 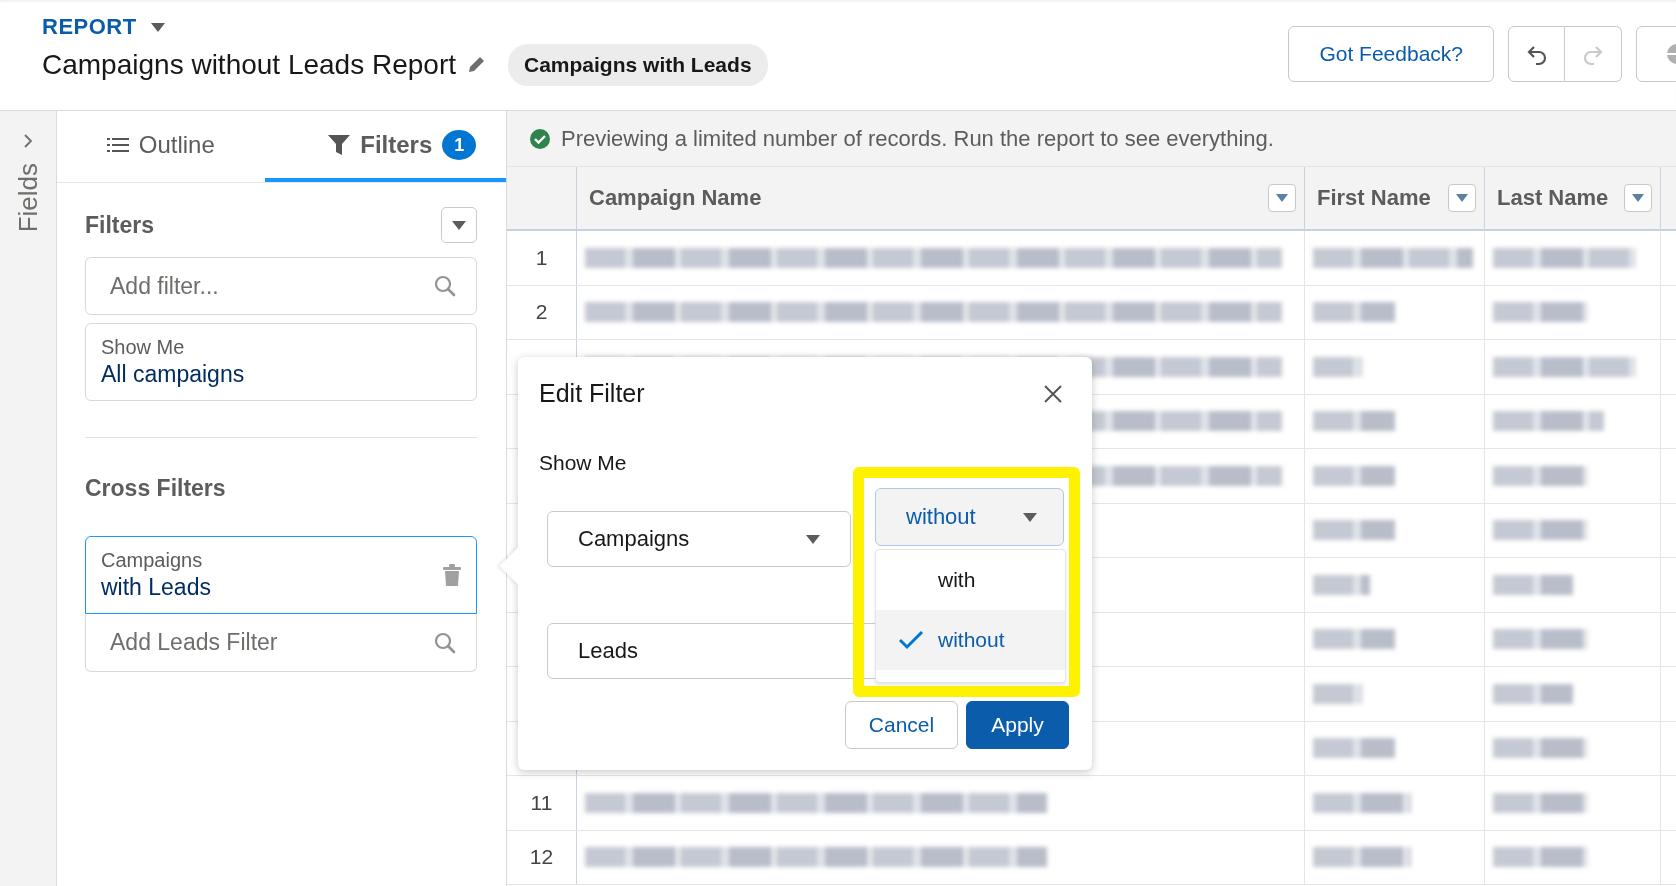 What do you see at coordinates (89, 27) in the screenshot?
I see `report-type-label: REPORT` at bounding box center [89, 27].